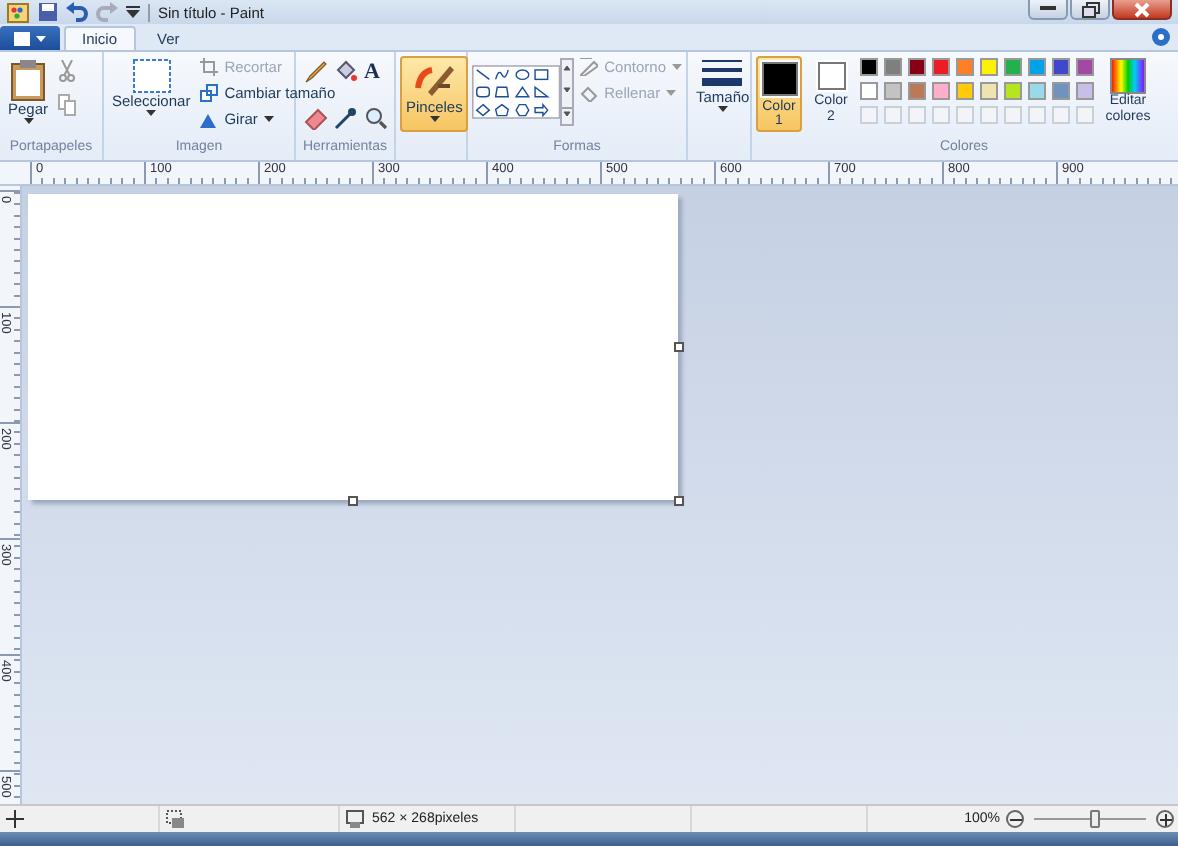 Image resolution: width=1178 pixels, height=846 pixels. I want to click on cursor-position-icon, so click(15, 819).